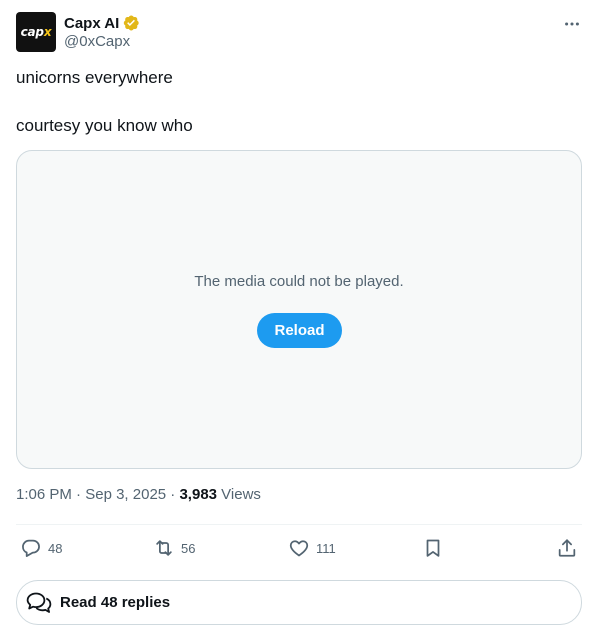 This screenshot has height=633, width=598. I want to click on avatar: capx, so click(36, 32).